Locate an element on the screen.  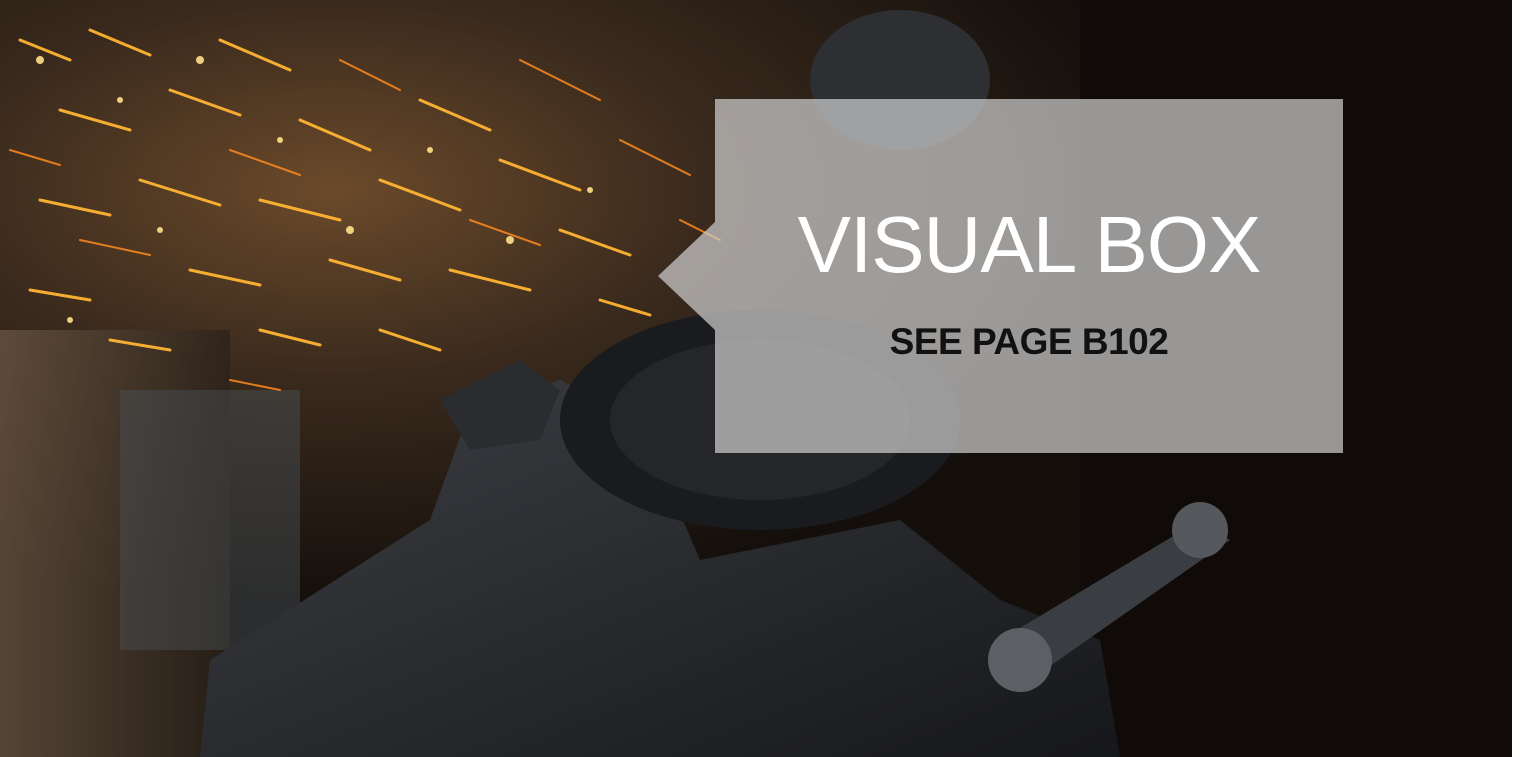
see-page-link: SEE PAGE B102 is located at coordinates (1029, 342).